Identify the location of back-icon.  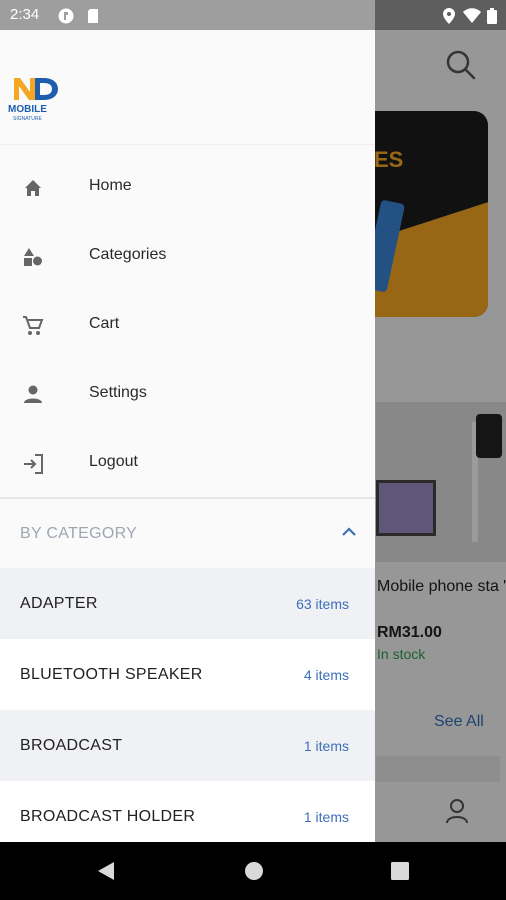
(106, 871).